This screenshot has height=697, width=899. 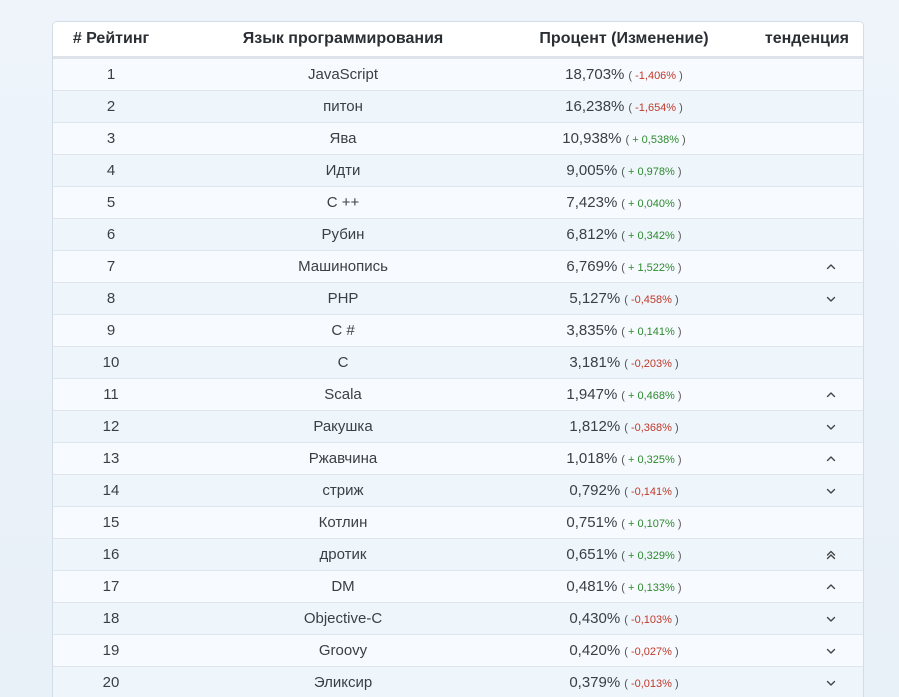 What do you see at coordinates (458, 330) in the screenshot?
I see `table-row: 9C #3,835%( + 0,141% )` at bounding box center [458, 330].